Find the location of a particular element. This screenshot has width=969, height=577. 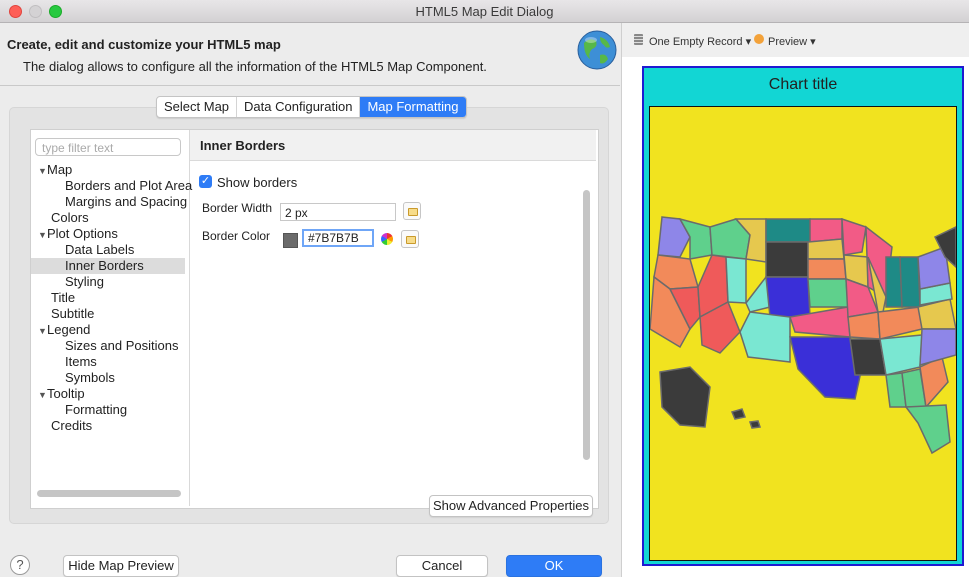

tree-item-tooltip: ▼Tooltip is located at coordinates (115, 394).